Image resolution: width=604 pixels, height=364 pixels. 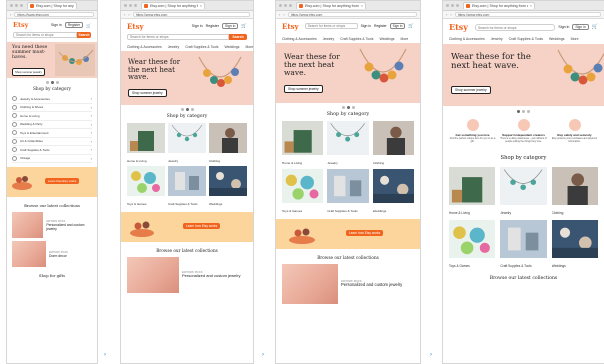 What do you see at coordinates (52, 5) in the screenshot?
I see `browser-tab: Etsy.com | Shop for anything` at bounding box center [52, 5].